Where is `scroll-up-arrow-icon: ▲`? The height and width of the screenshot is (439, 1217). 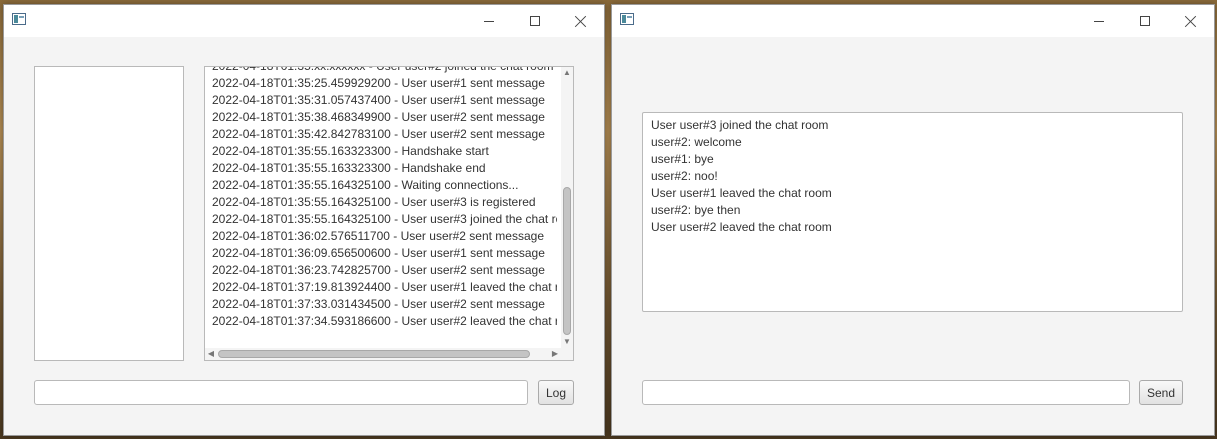 scroll-up-arrow-icon: ▲ is located at coordinates (567, 73).